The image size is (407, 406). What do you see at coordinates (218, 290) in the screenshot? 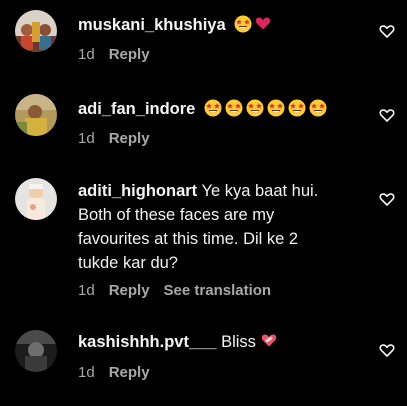
I see `see-translation-link: See translation` at bounding box center [218, 290].